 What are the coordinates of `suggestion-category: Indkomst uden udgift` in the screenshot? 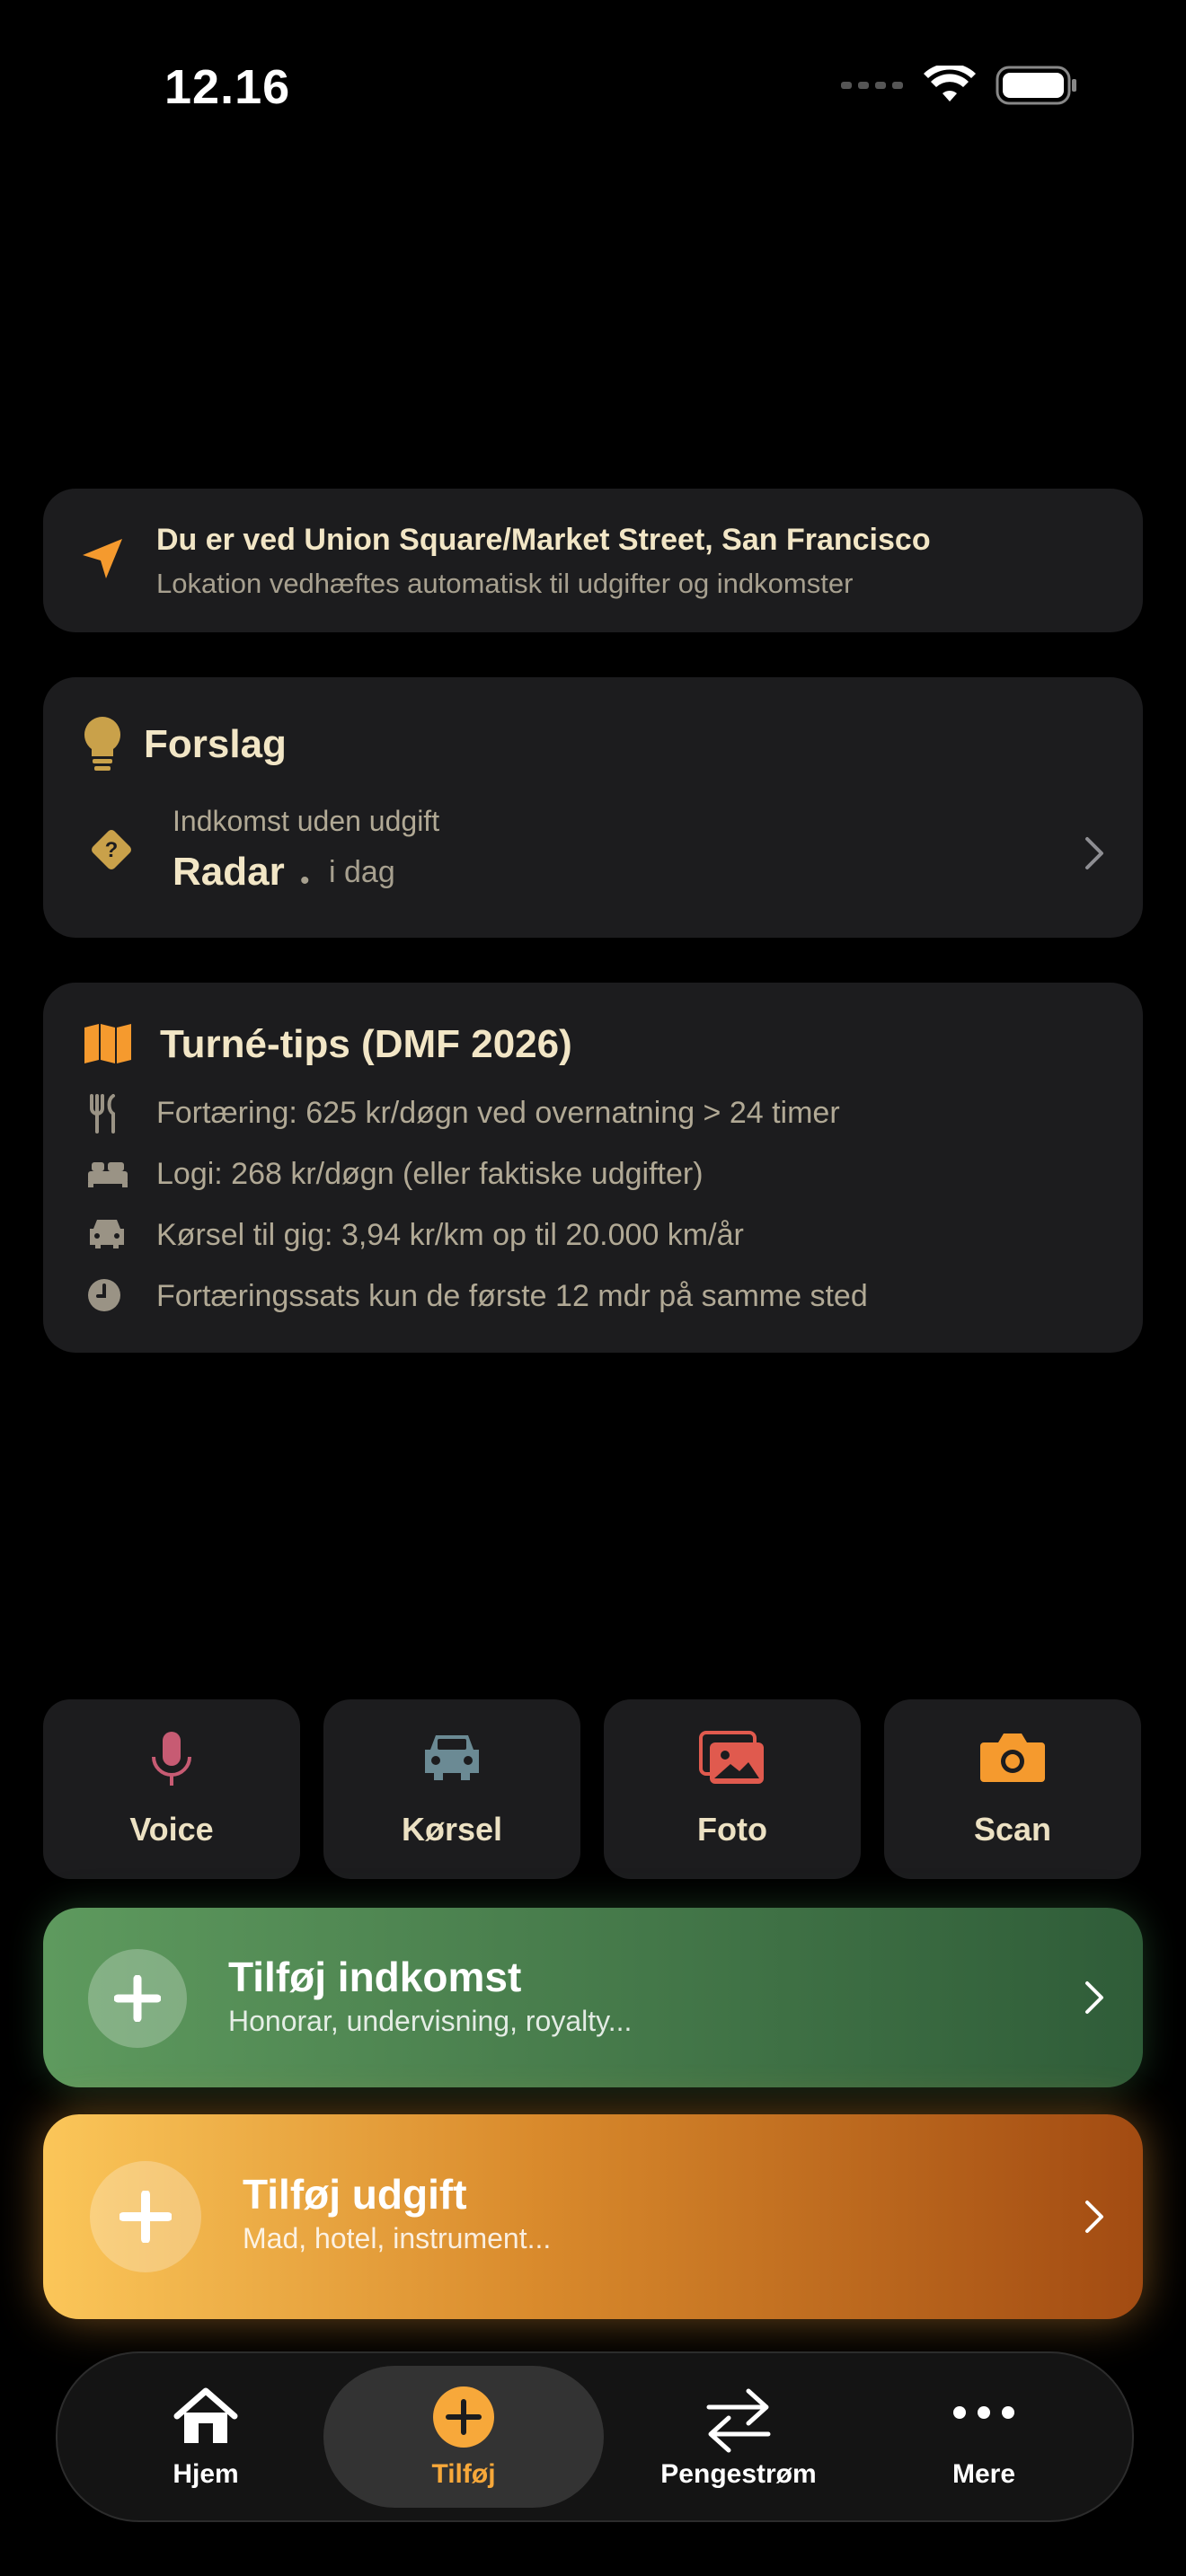 It's located at (306, 821).